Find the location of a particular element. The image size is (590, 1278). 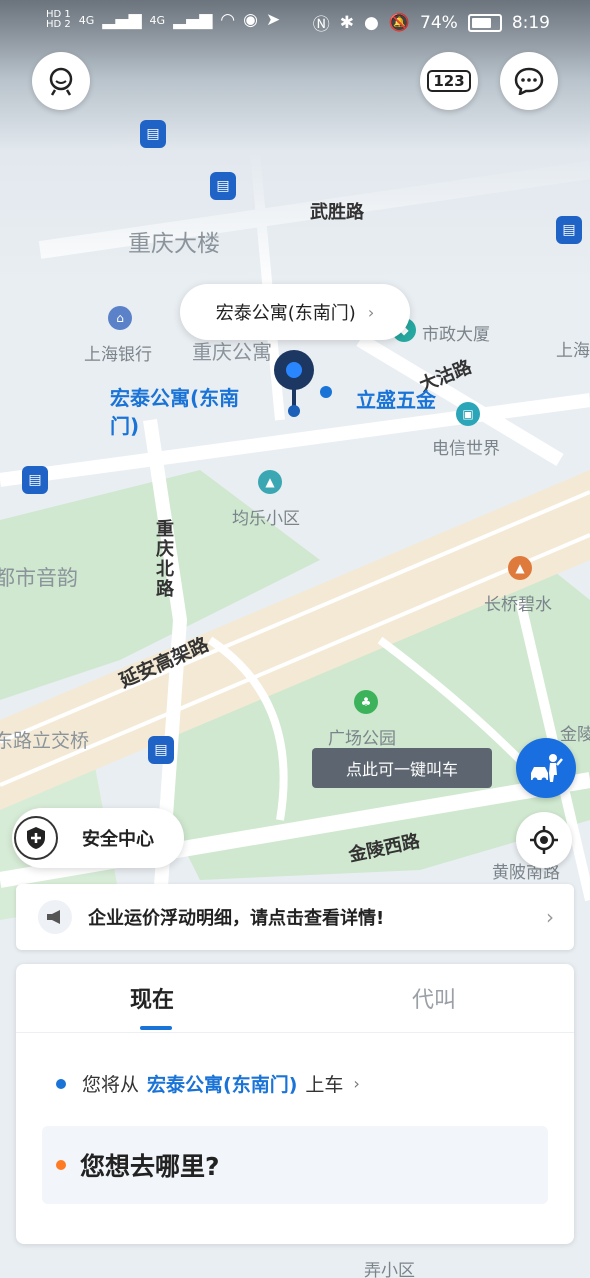

poi-label: 上海银行 is located at coordinates (118, 355).